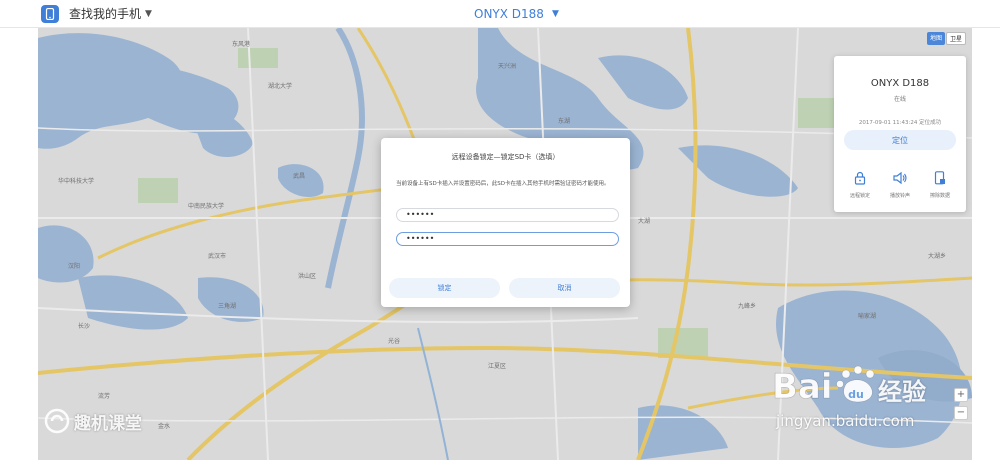  I want to click on watermark-left: 趣机课堂, so click(93, 421).